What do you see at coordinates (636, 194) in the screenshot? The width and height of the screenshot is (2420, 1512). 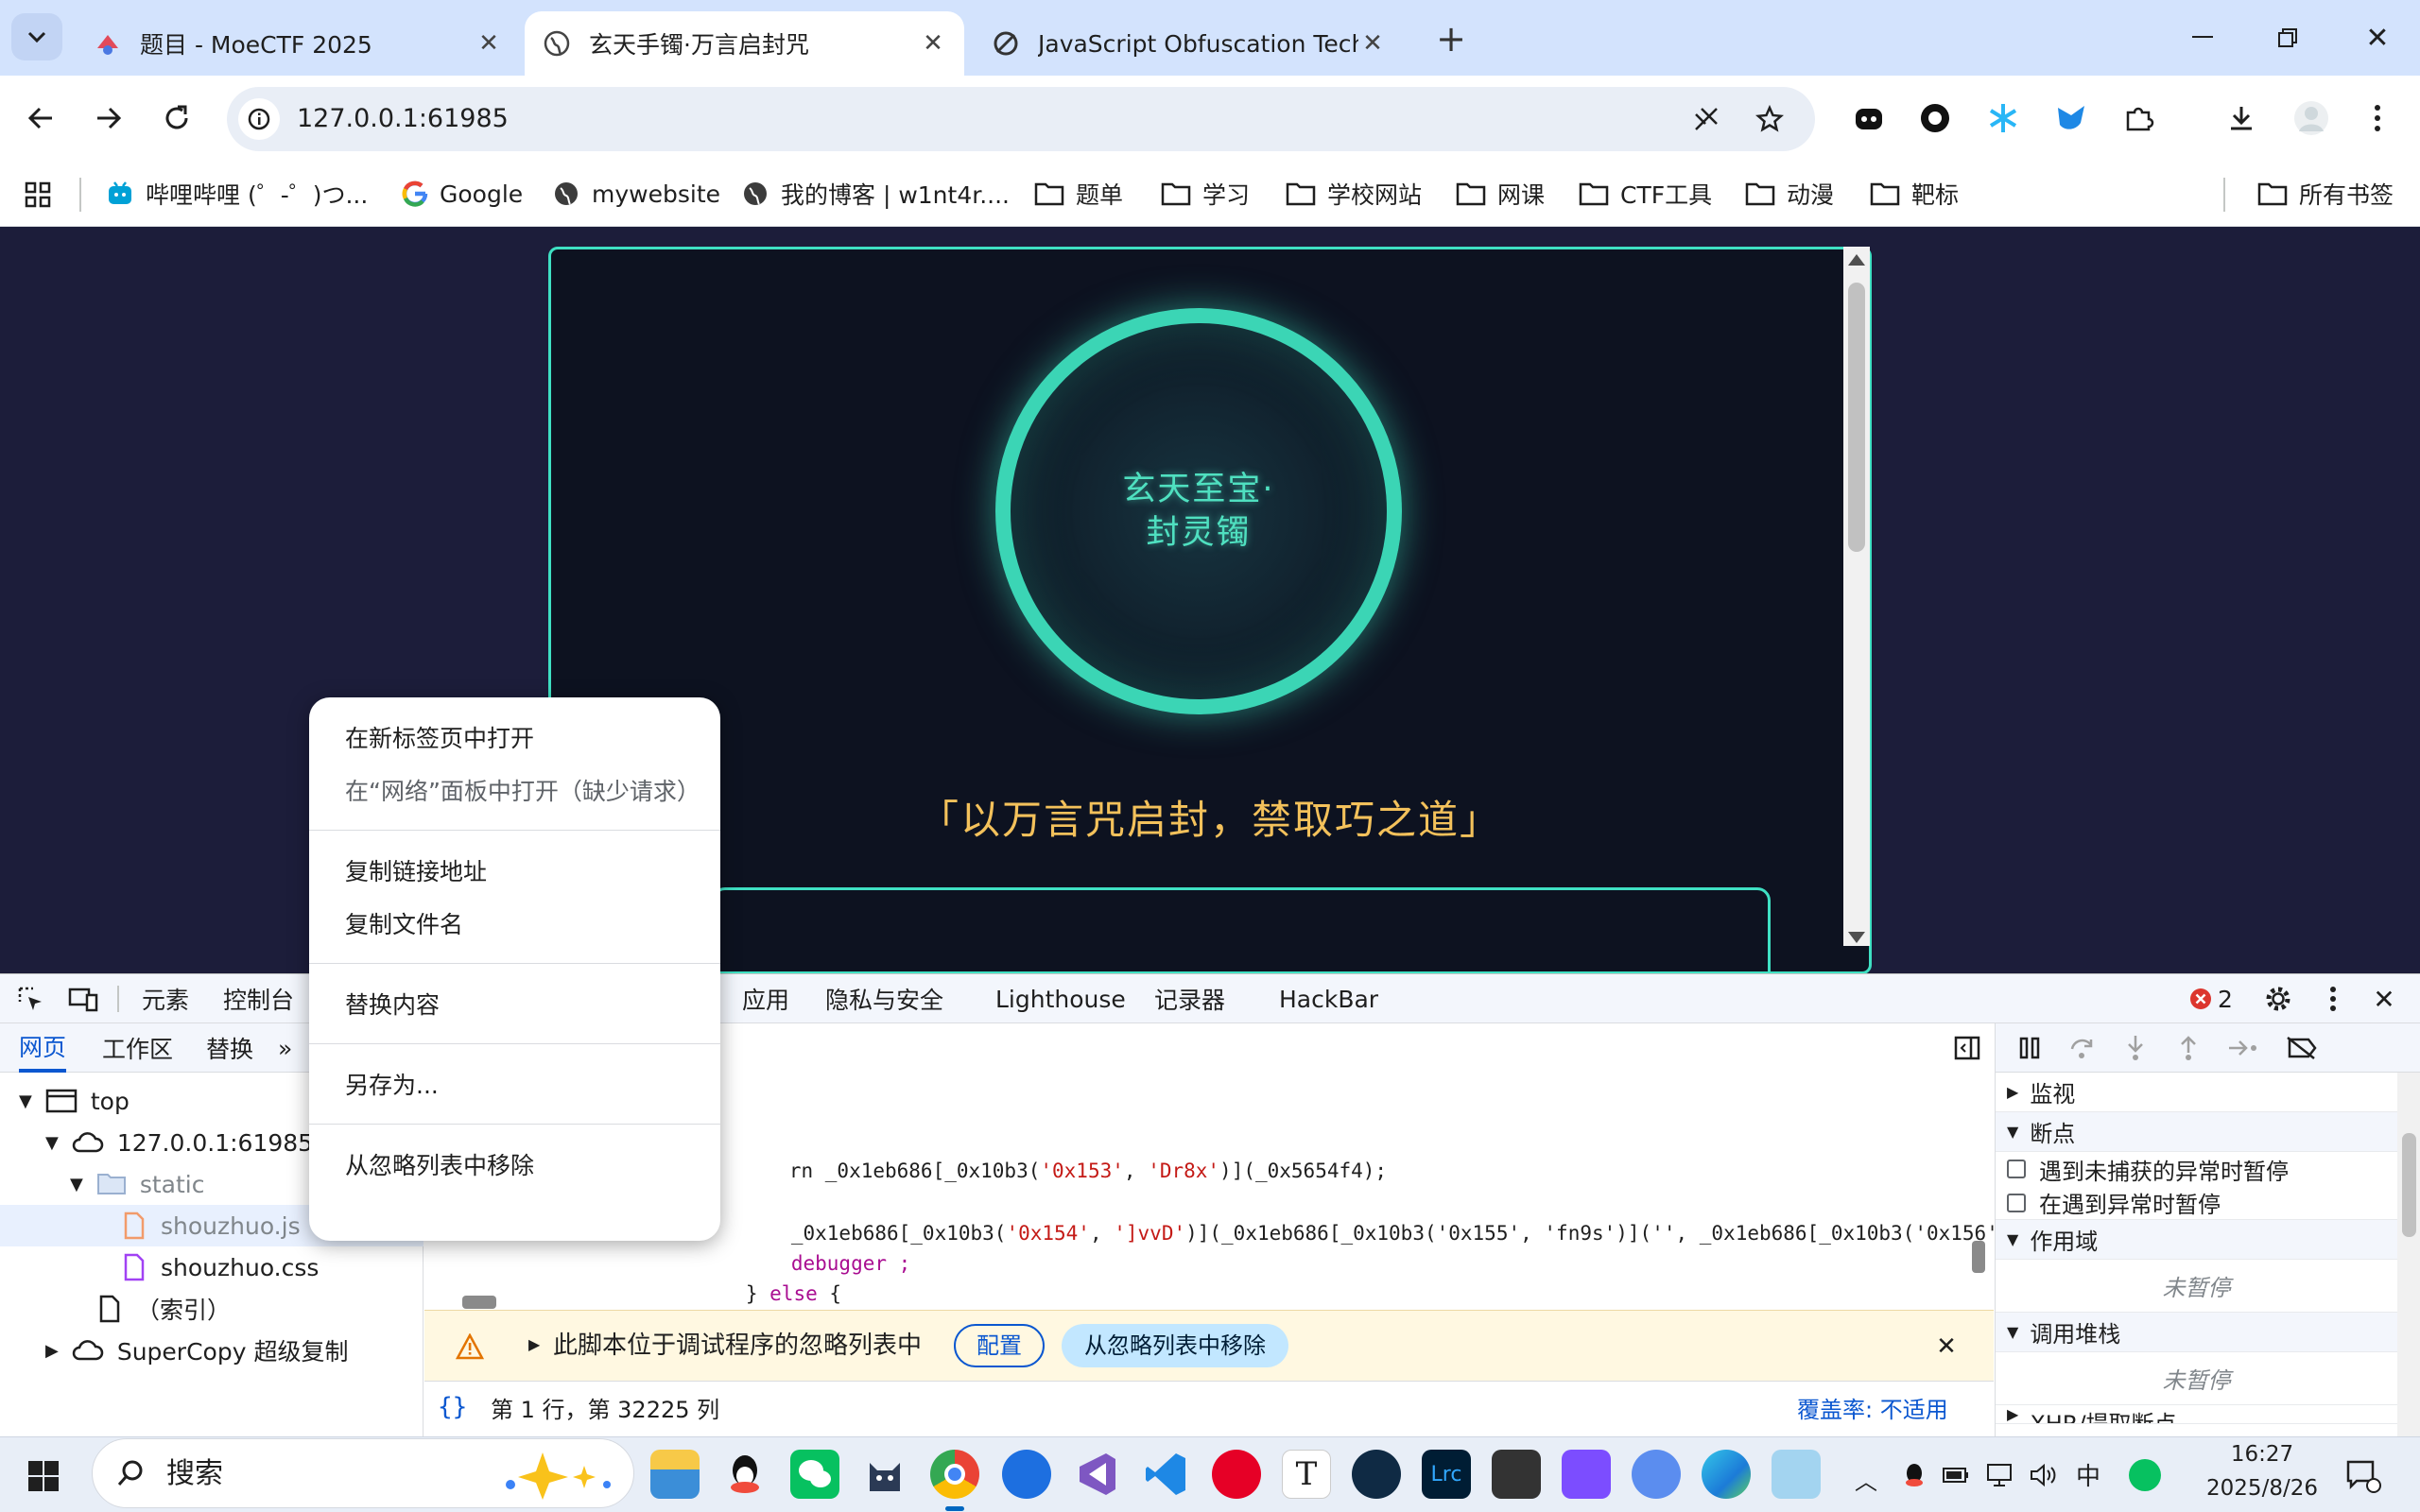 I see `bookmark-mywebsite: mywebsite` at bounding box center [636, 194].